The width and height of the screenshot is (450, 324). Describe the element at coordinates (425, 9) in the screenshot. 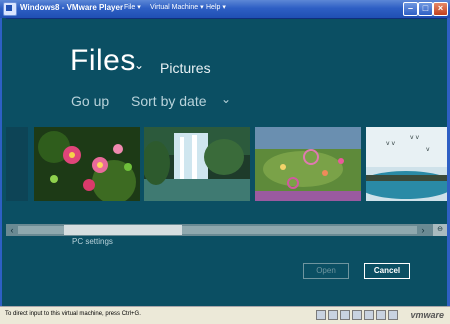

I see `maximize-button: □` at that location.